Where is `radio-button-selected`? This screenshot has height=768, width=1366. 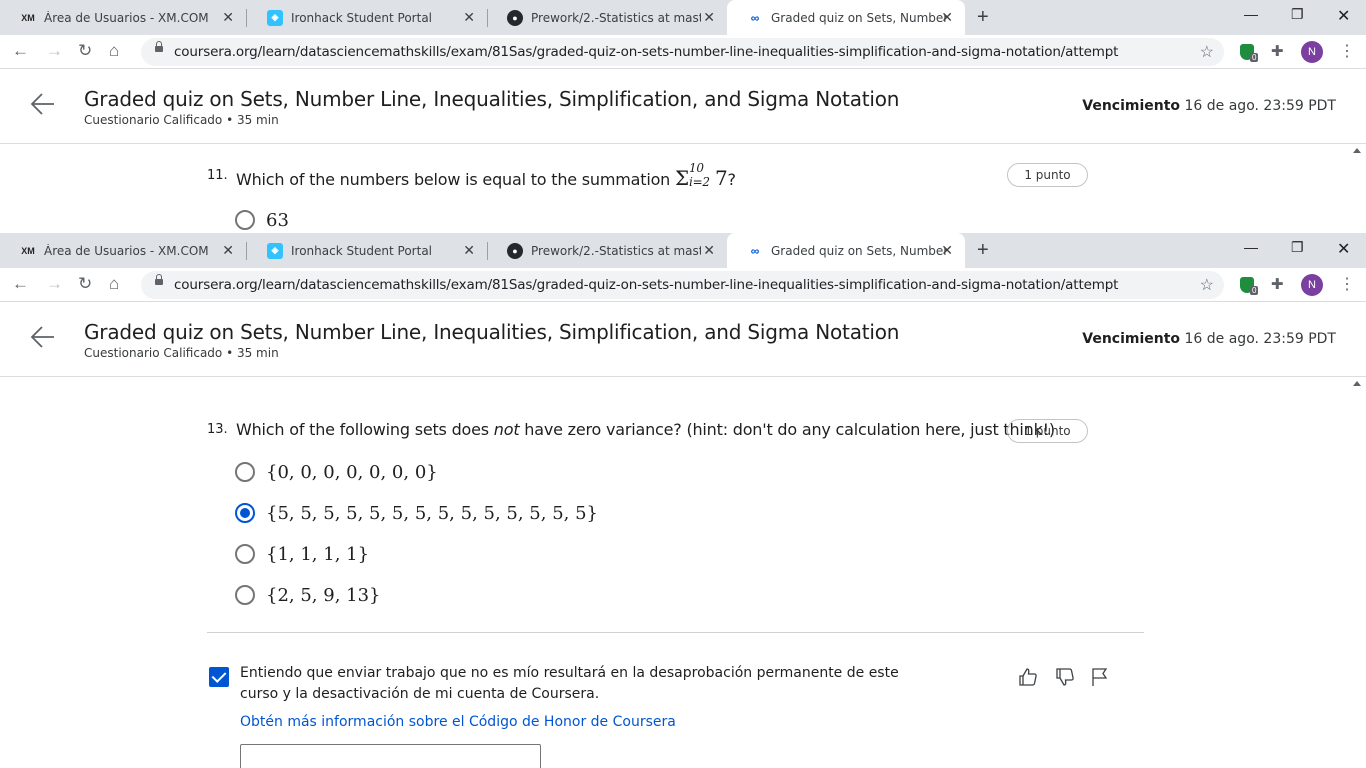 radio-button-selected is located at coordinates (245, 513).